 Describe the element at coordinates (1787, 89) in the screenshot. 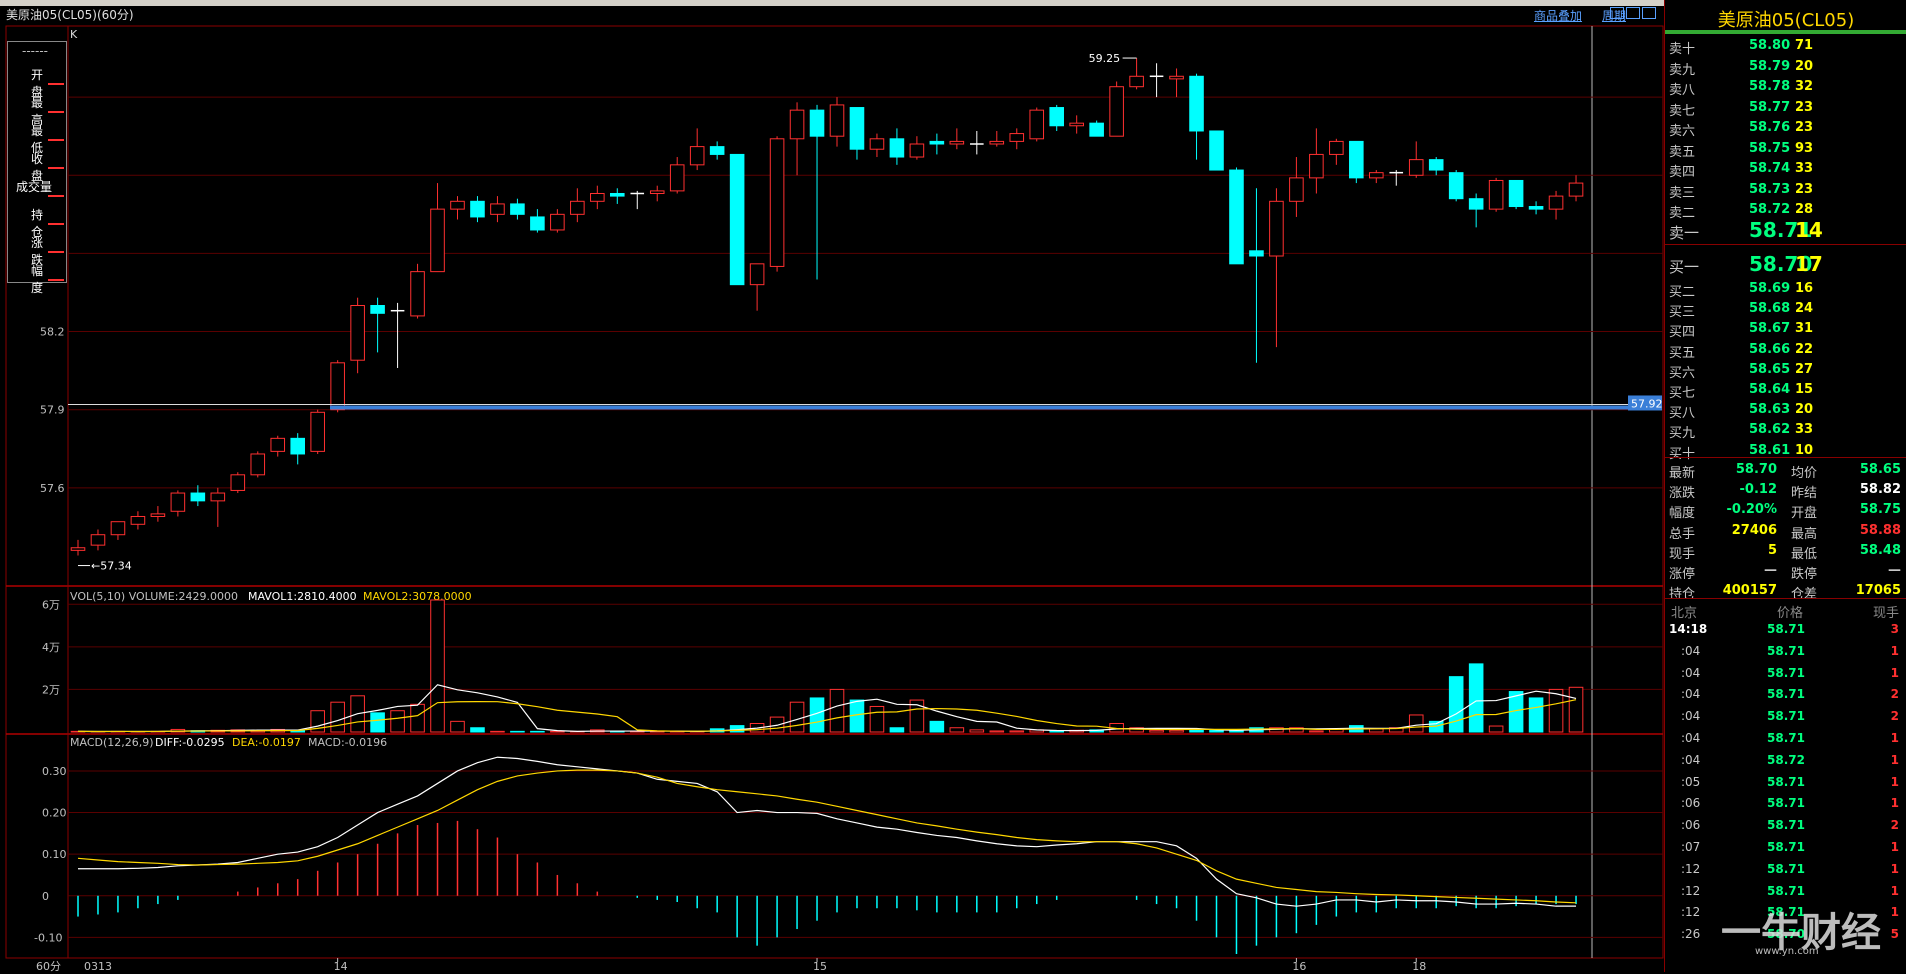

I see `ask-level: 卖八58.7832` at that location.